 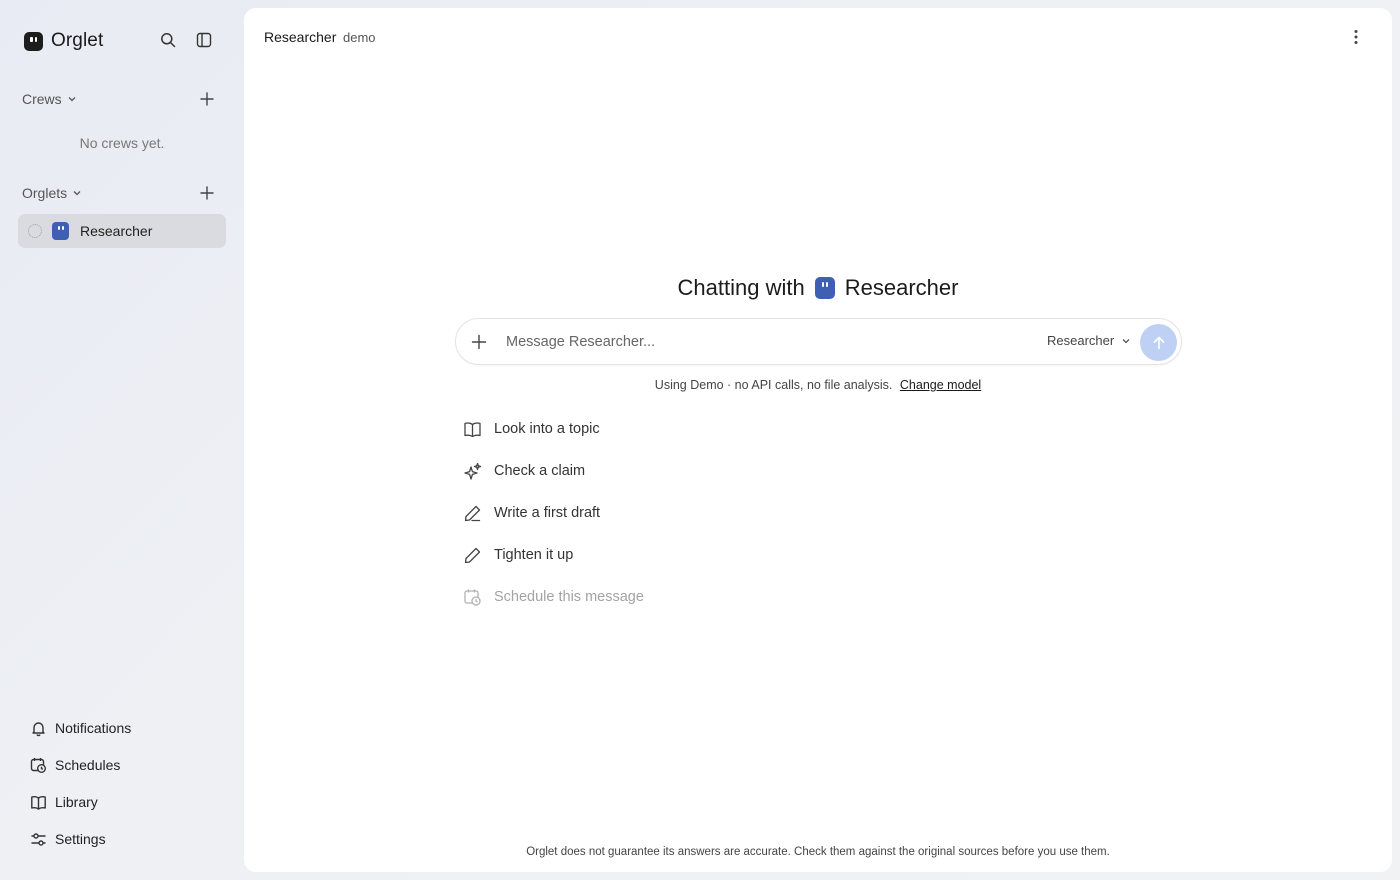 I want to click on more-options-icon, so click(x=1356, y=37).